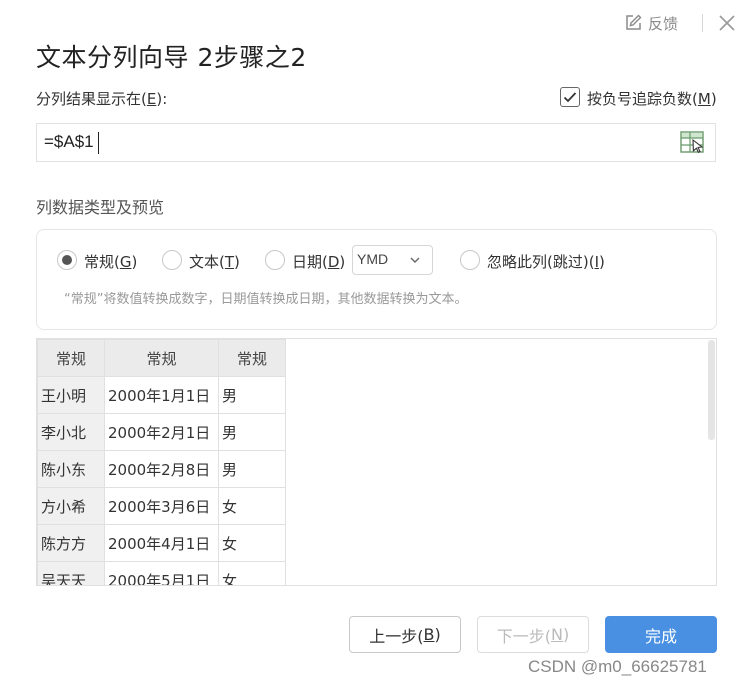  I want to click on chevron-down-icon, so click(415, 259).